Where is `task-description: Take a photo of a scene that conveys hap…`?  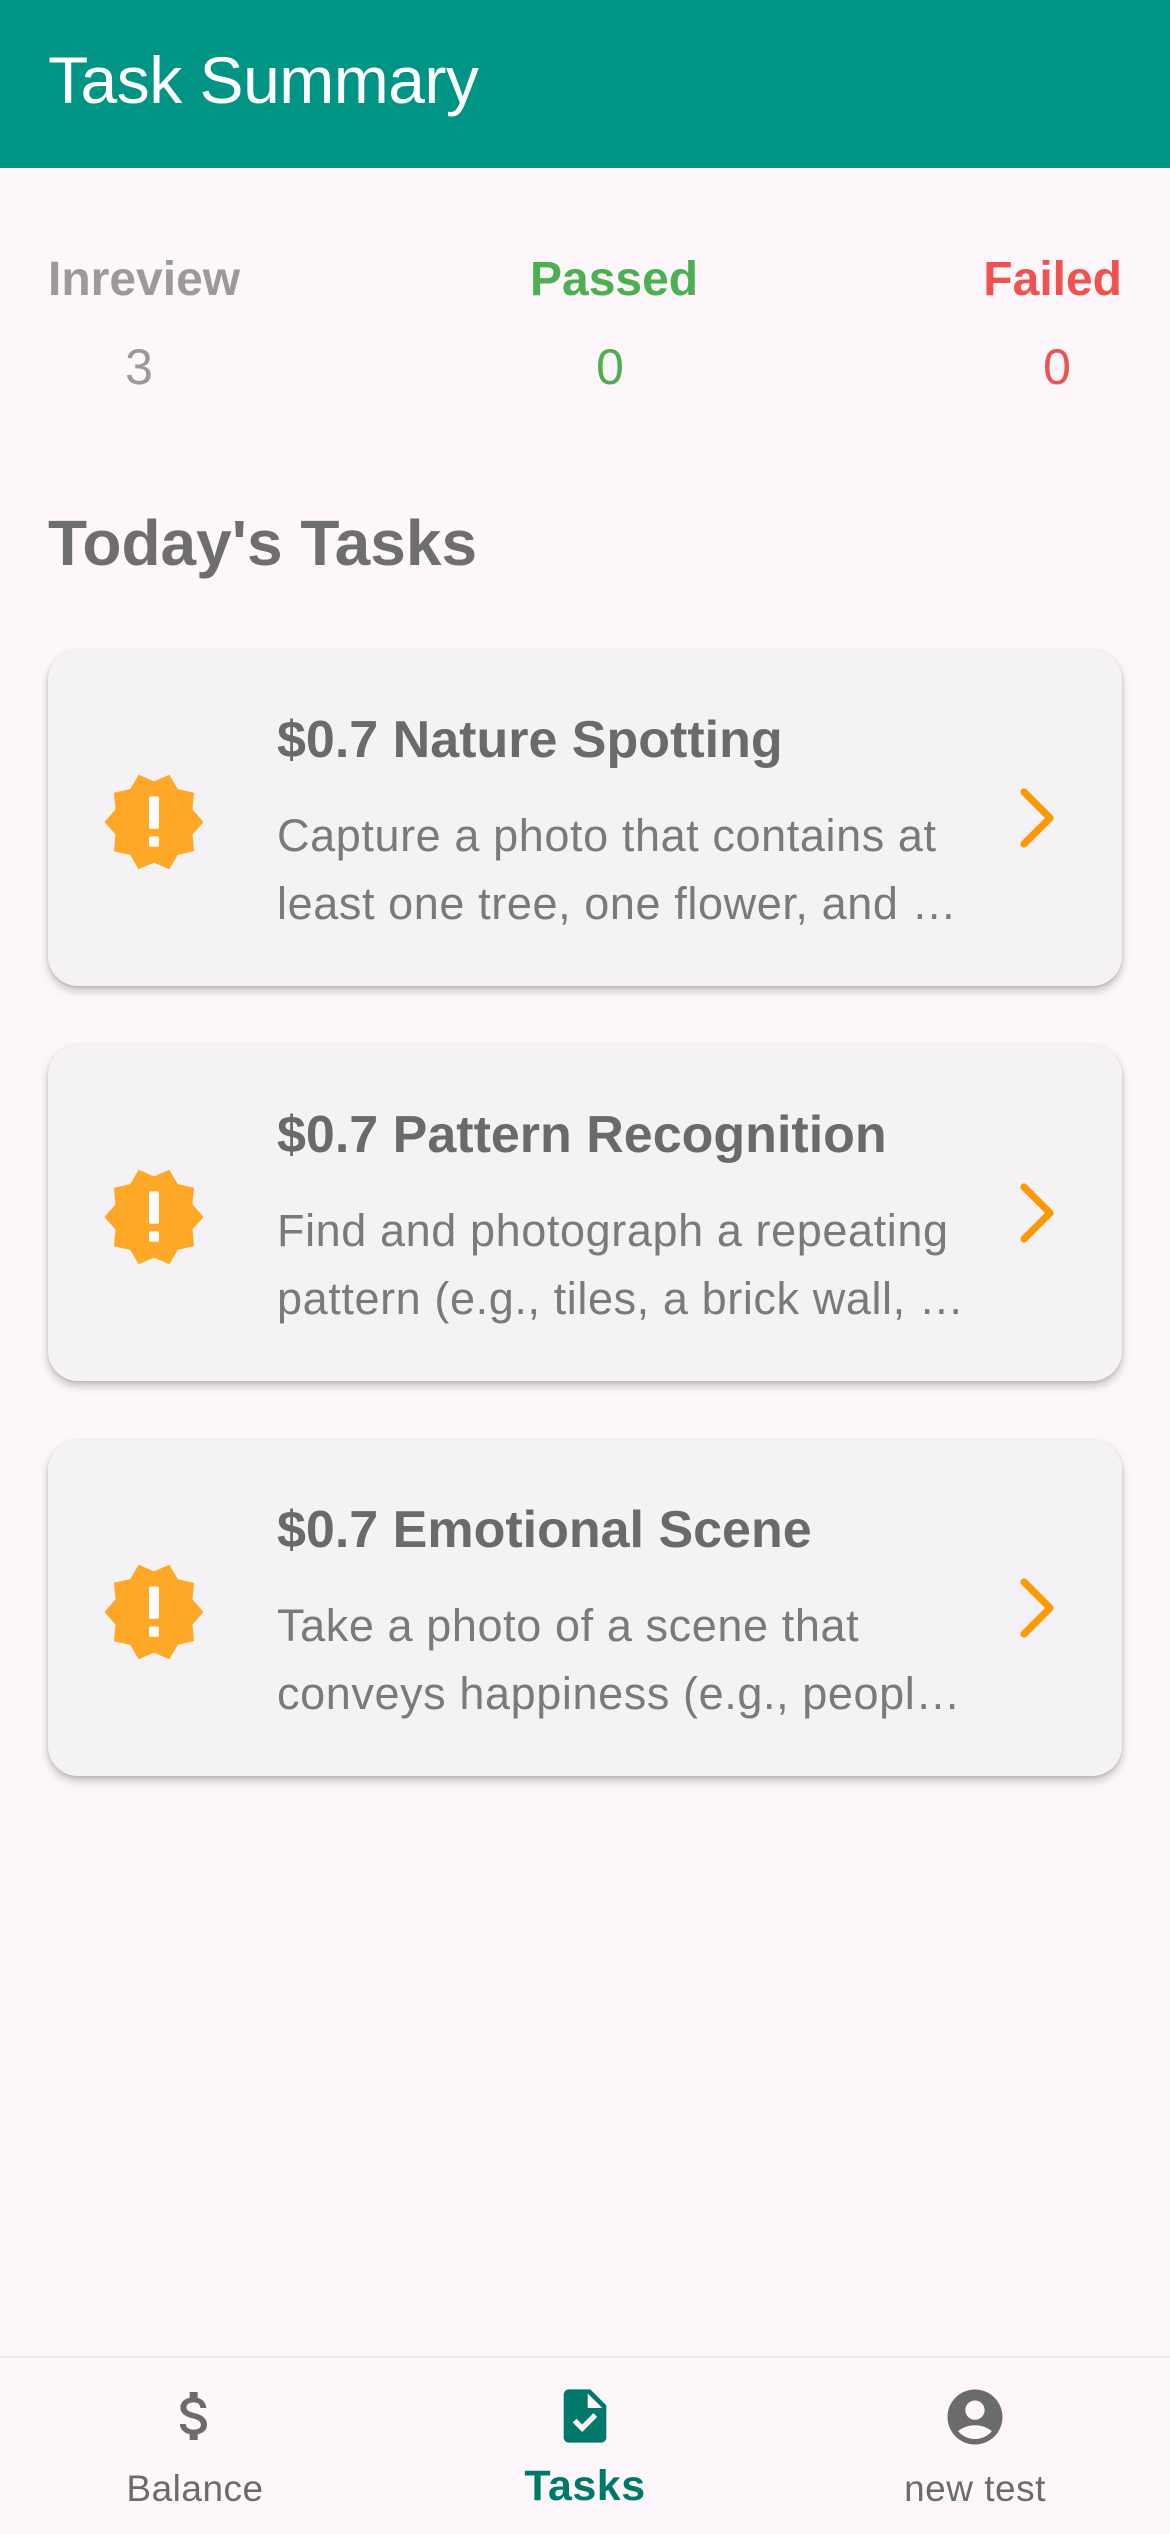 task-description: Take a photo of a scene that conveys hap… is located at coordinates (619, 1659).